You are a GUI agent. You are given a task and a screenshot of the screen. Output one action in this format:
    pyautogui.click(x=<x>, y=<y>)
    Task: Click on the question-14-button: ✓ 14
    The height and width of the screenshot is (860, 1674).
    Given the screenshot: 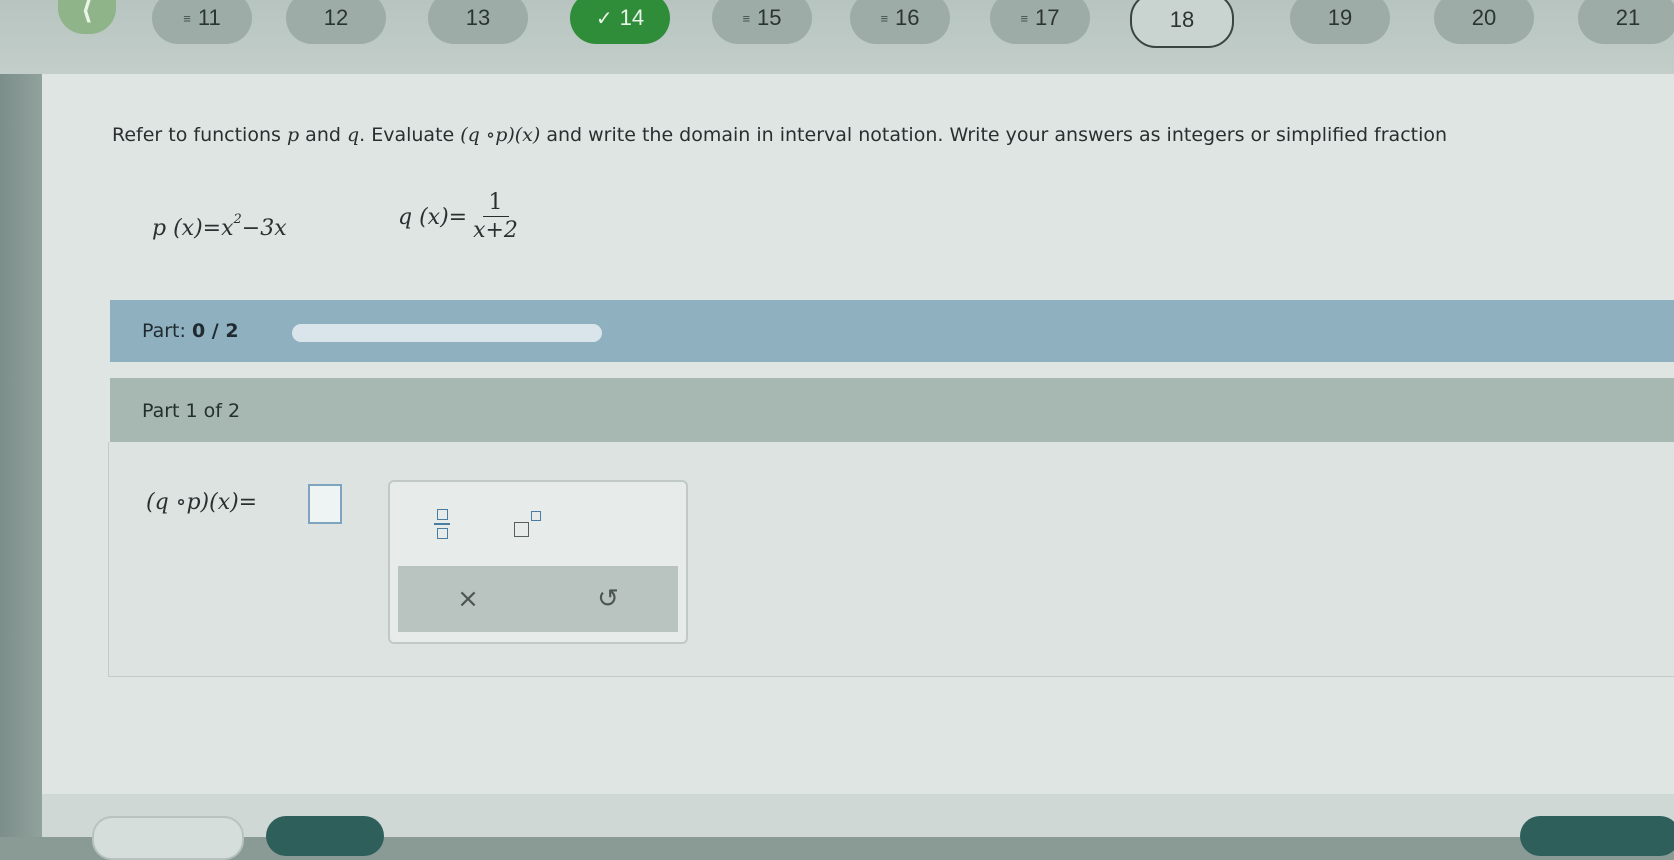 What is the action you would take?
    pyautogui.click(x=620, y=22)
    